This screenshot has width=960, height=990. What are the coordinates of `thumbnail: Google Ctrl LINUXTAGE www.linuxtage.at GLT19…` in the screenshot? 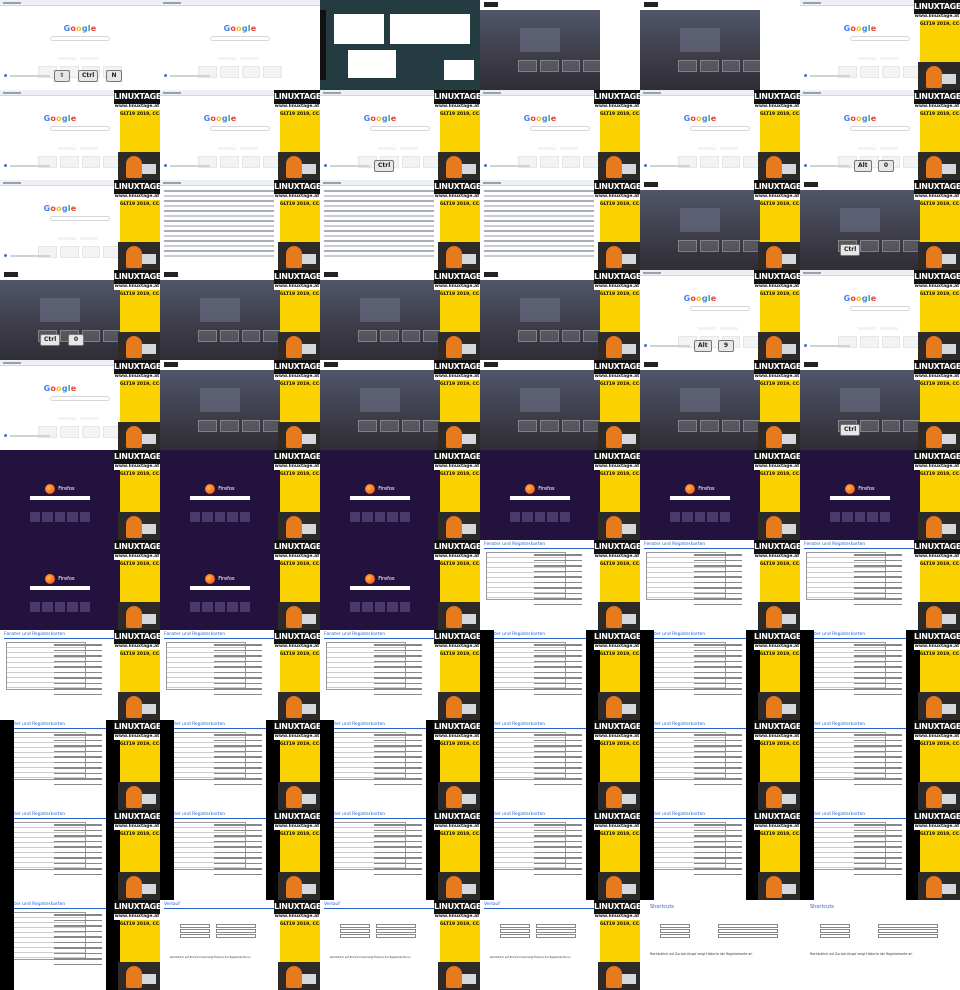 It's located at (400, 135).